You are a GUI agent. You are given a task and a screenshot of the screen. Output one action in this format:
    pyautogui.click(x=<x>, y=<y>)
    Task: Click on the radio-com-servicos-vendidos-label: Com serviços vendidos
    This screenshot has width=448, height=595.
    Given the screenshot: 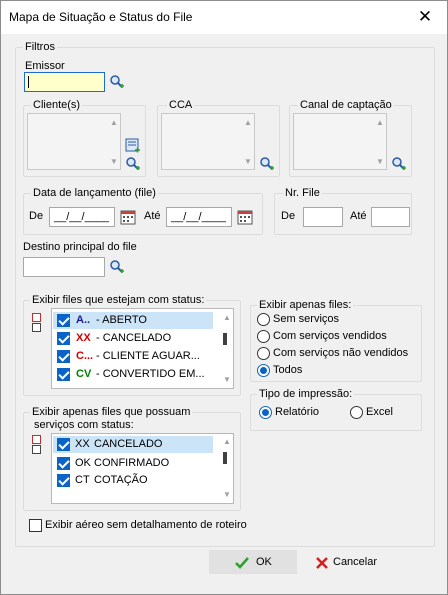 What is the action you would take?
    pyautogui.click(x=330, y=336)
    